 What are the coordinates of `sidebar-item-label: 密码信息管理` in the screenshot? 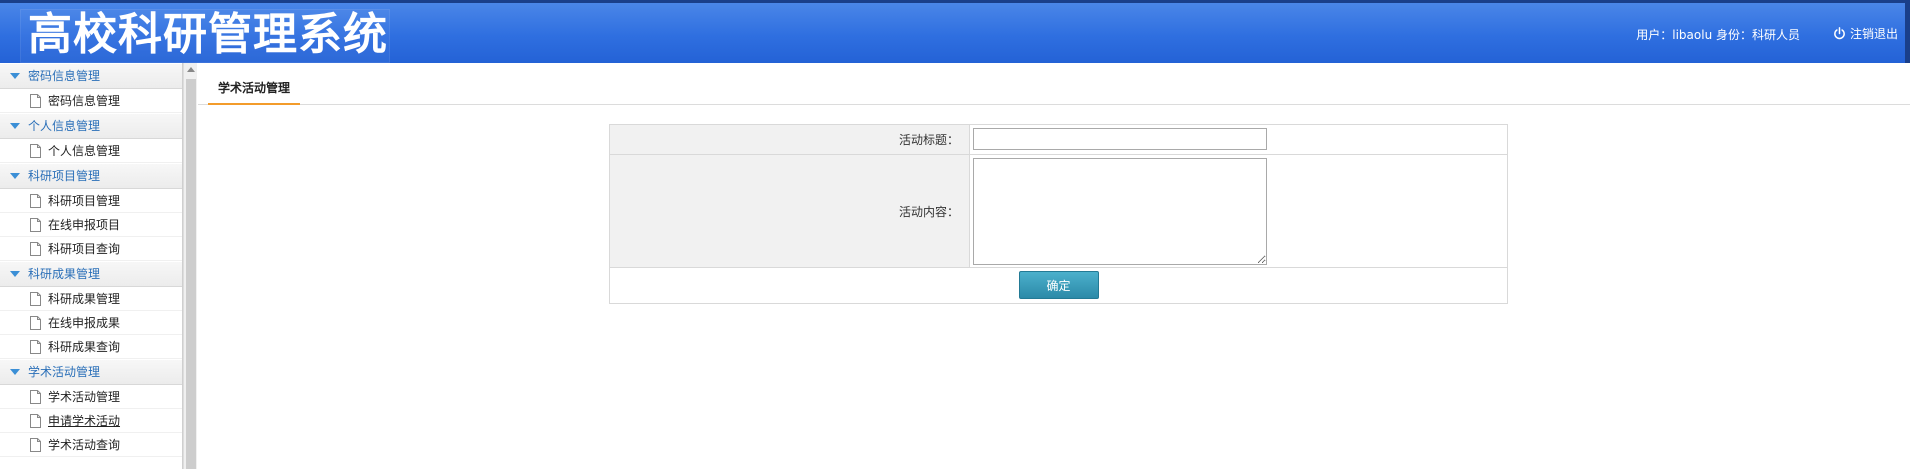 It's located at (84, 100).